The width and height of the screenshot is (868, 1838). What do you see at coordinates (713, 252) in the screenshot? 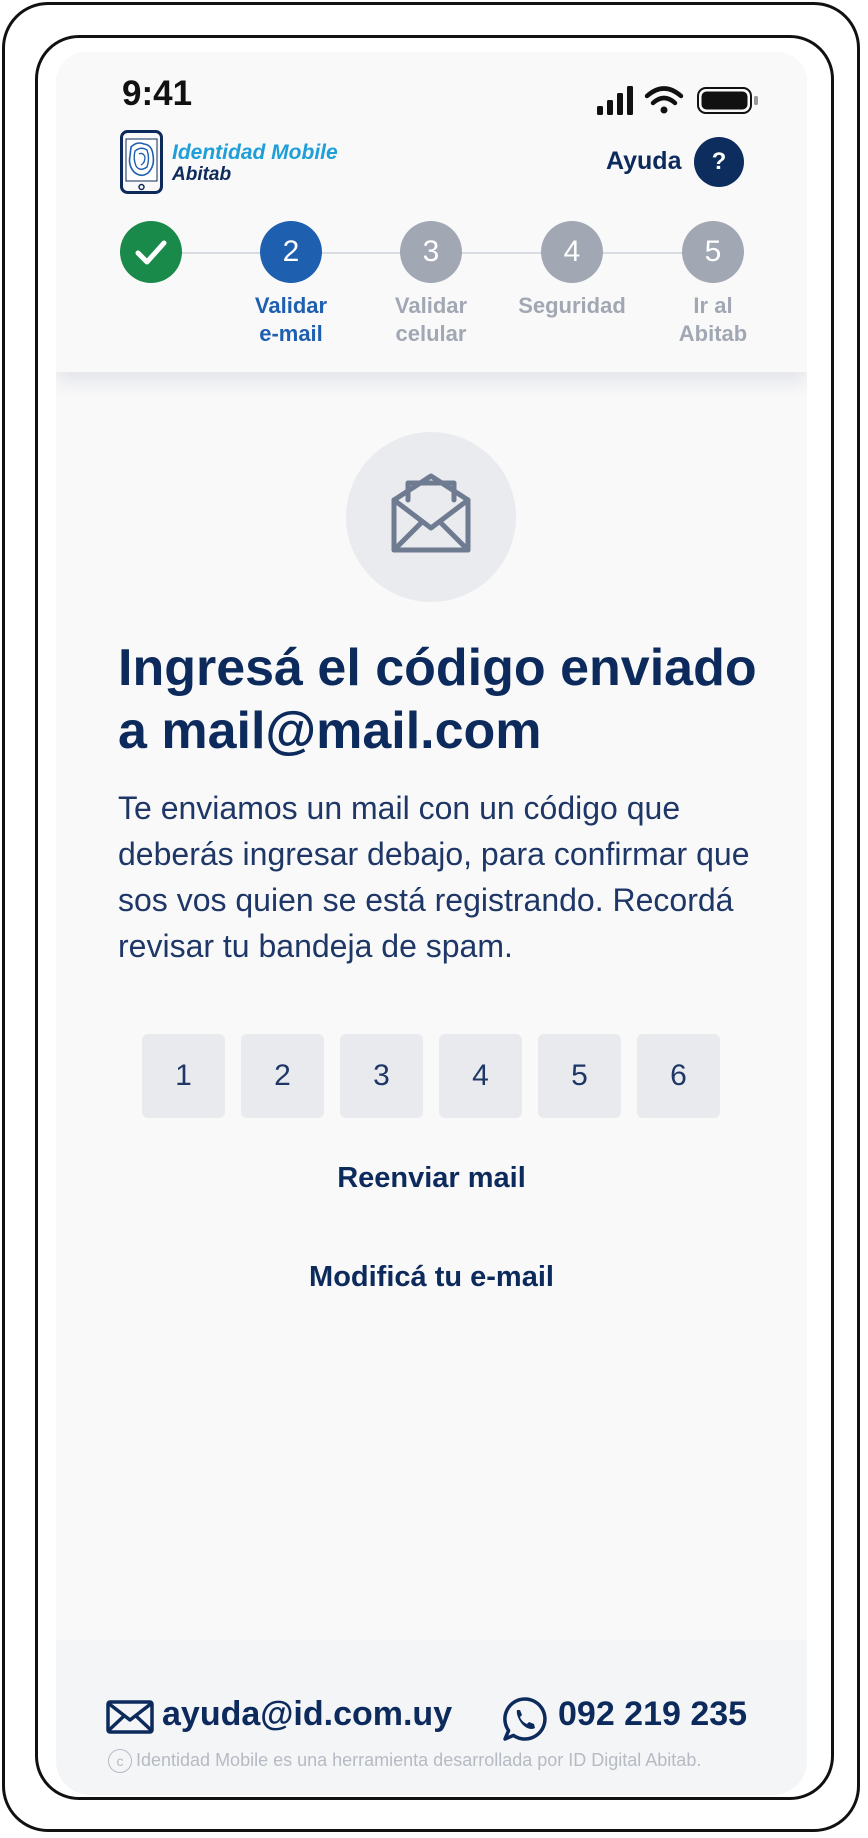
I see `step-5-circle: 5` at bounding box center [713, 252].